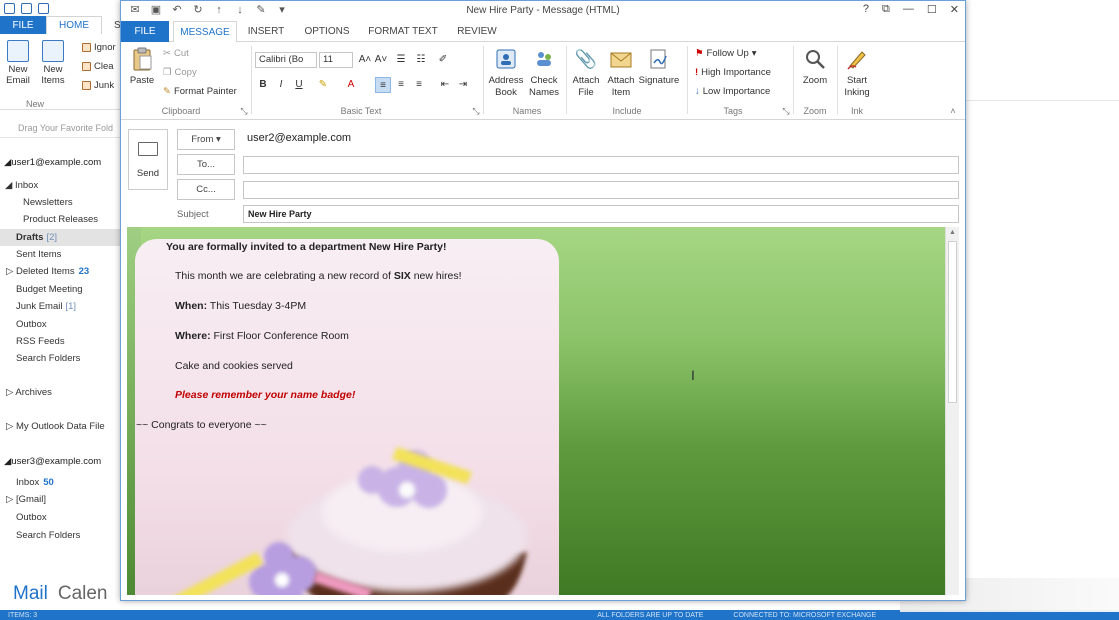  What do you see at coordinates (659, 66) in the screenshot?
I see `signature-button: Signature` at bounding box center [659, 66].